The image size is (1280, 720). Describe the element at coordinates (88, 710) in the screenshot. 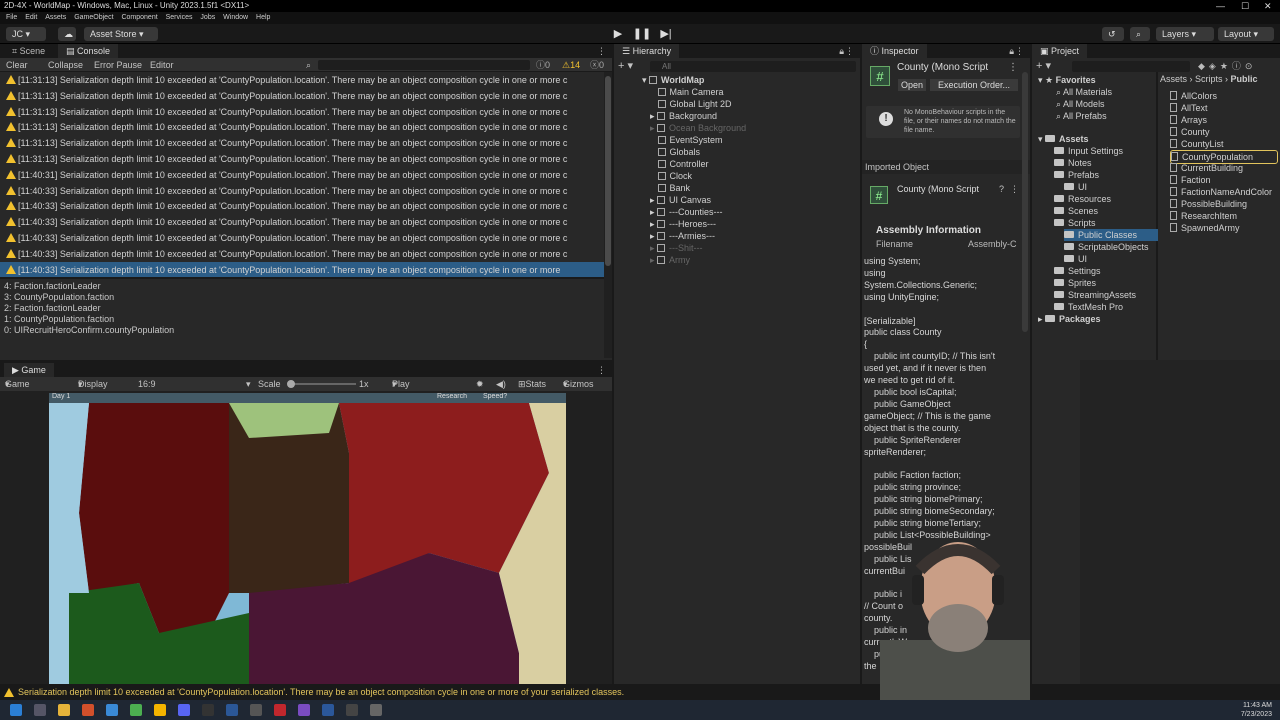

I see `firefox-icon` at that location.